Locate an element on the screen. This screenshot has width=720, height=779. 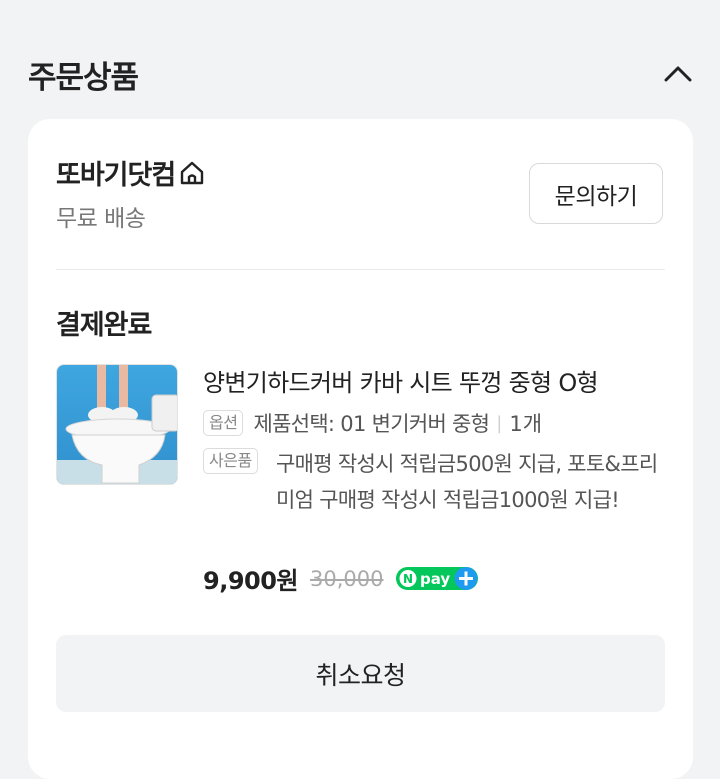
section-title: 주문상품 is located at coordinates (83, 77).